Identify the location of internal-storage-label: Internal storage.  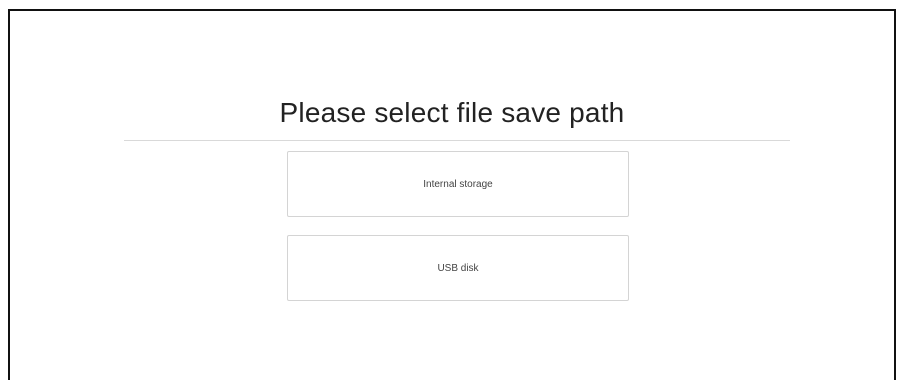
(458, 184).